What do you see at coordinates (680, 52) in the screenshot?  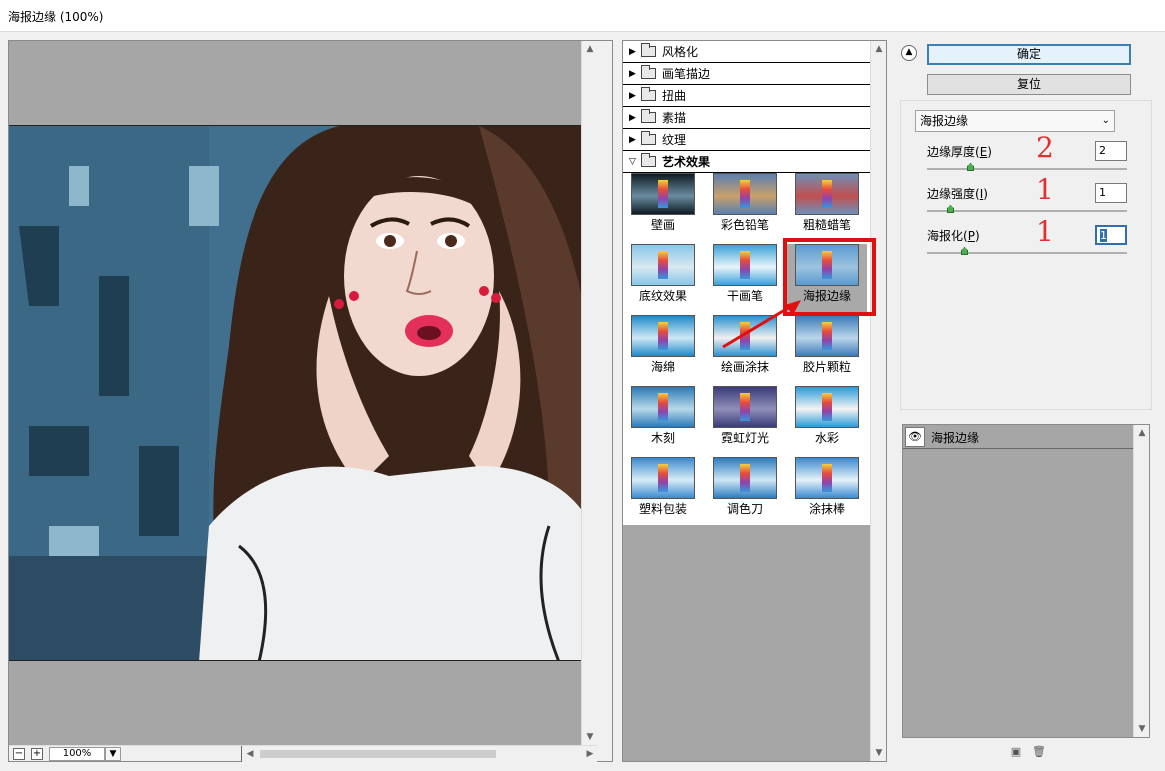 I see `filter-category-label: 风格化` at bounding box center [680, 52].